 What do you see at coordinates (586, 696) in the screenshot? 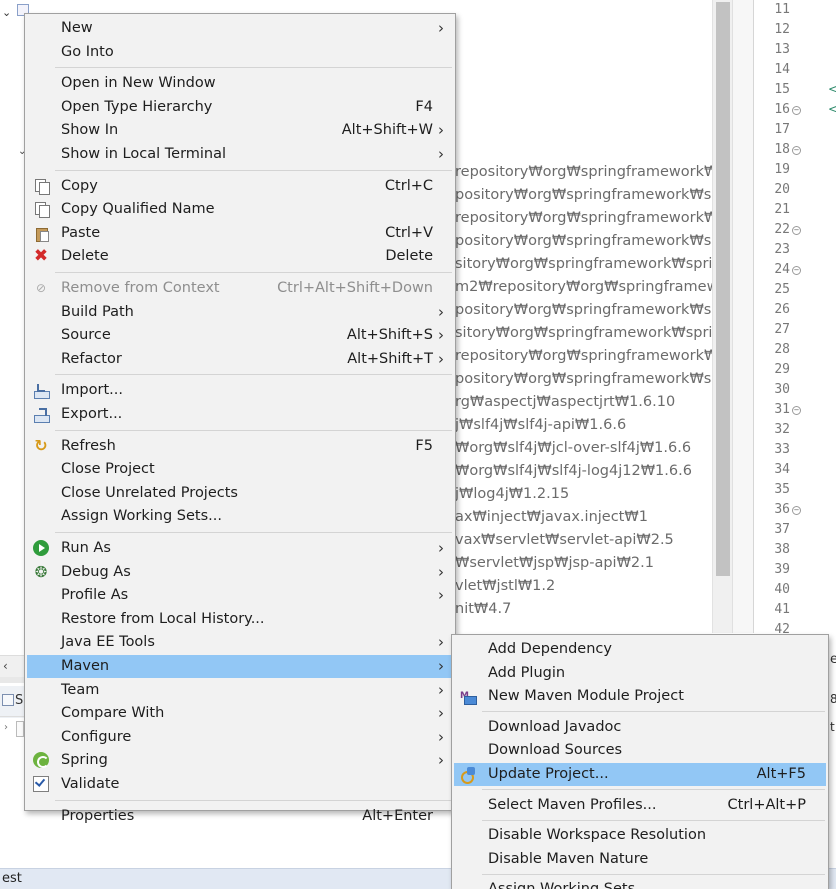
I see `menu-item-label: New Maven Module Project` at bounding box center [586, 696].